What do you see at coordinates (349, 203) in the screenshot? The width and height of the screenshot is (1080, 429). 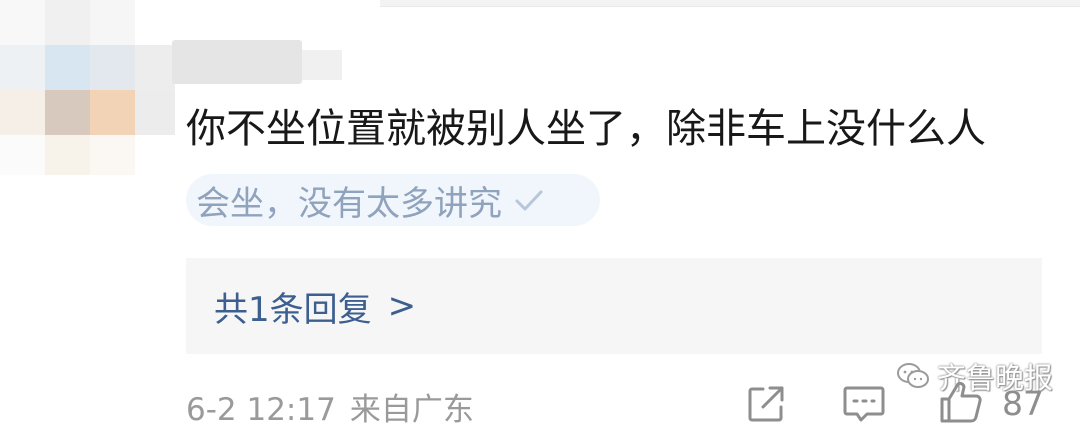 I see `tag-label: 会坐，没有太多讲究` at bounding box center [349, 203].